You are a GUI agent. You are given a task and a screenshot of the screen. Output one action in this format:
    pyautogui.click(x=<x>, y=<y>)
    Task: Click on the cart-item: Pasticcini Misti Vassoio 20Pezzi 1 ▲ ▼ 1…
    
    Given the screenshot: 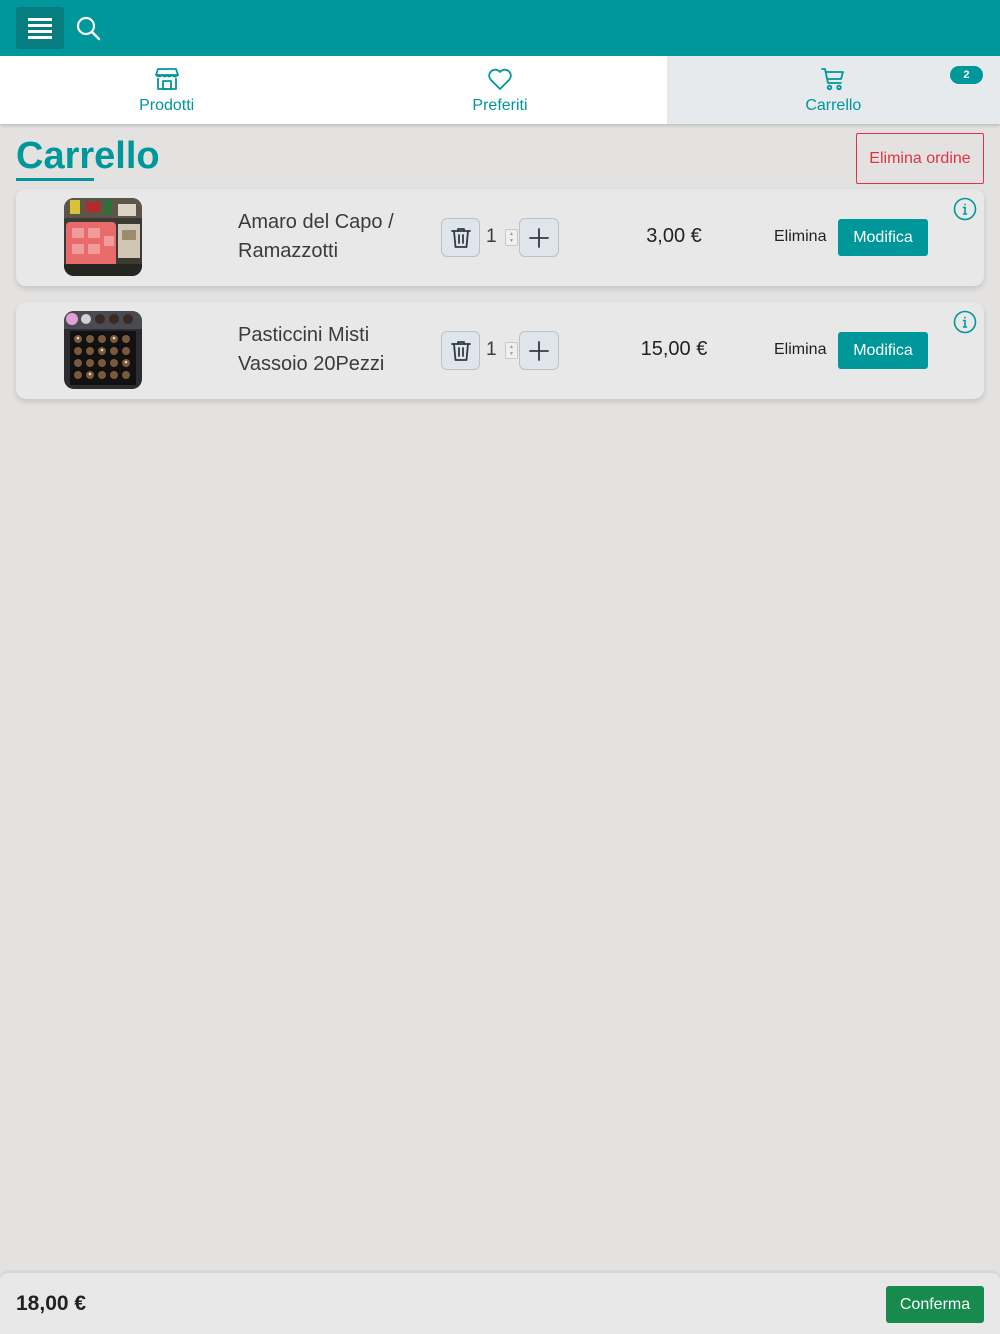 What is the action you would take?
    pyautogui.click(x=500, y=350)
    